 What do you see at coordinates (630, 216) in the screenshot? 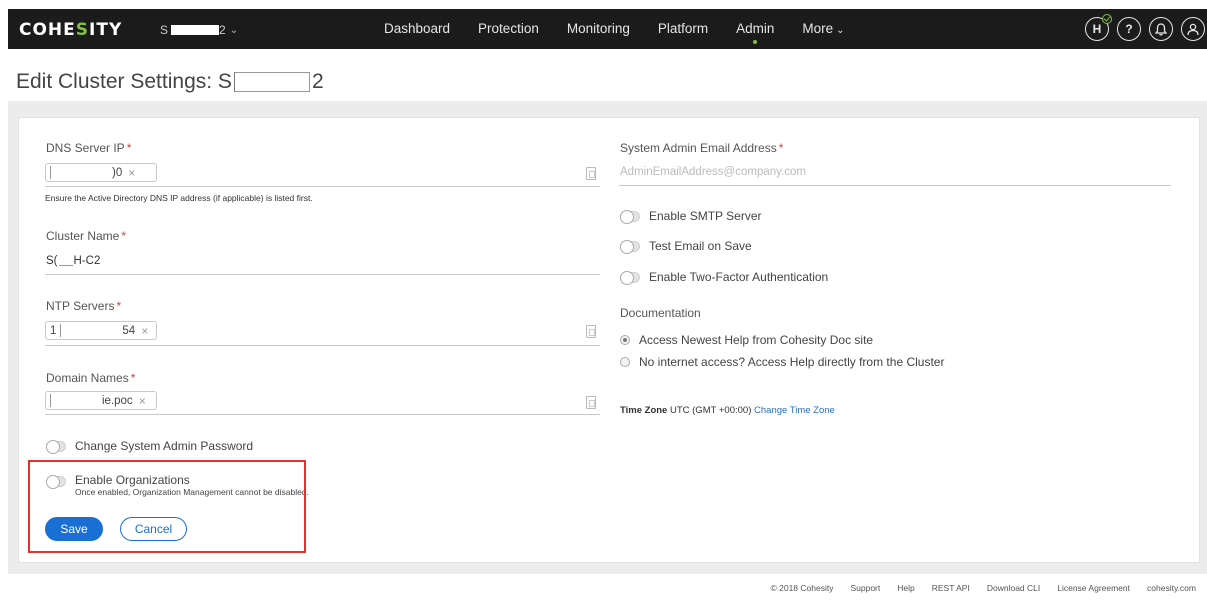
I see `smtp-toggle` at bounding box center [630, 216].